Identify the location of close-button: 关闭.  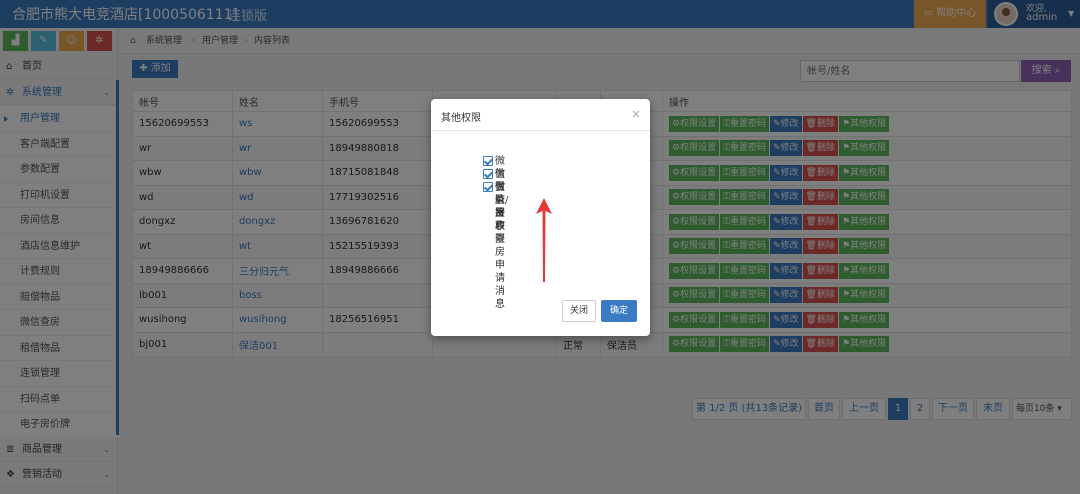
(579, 311).